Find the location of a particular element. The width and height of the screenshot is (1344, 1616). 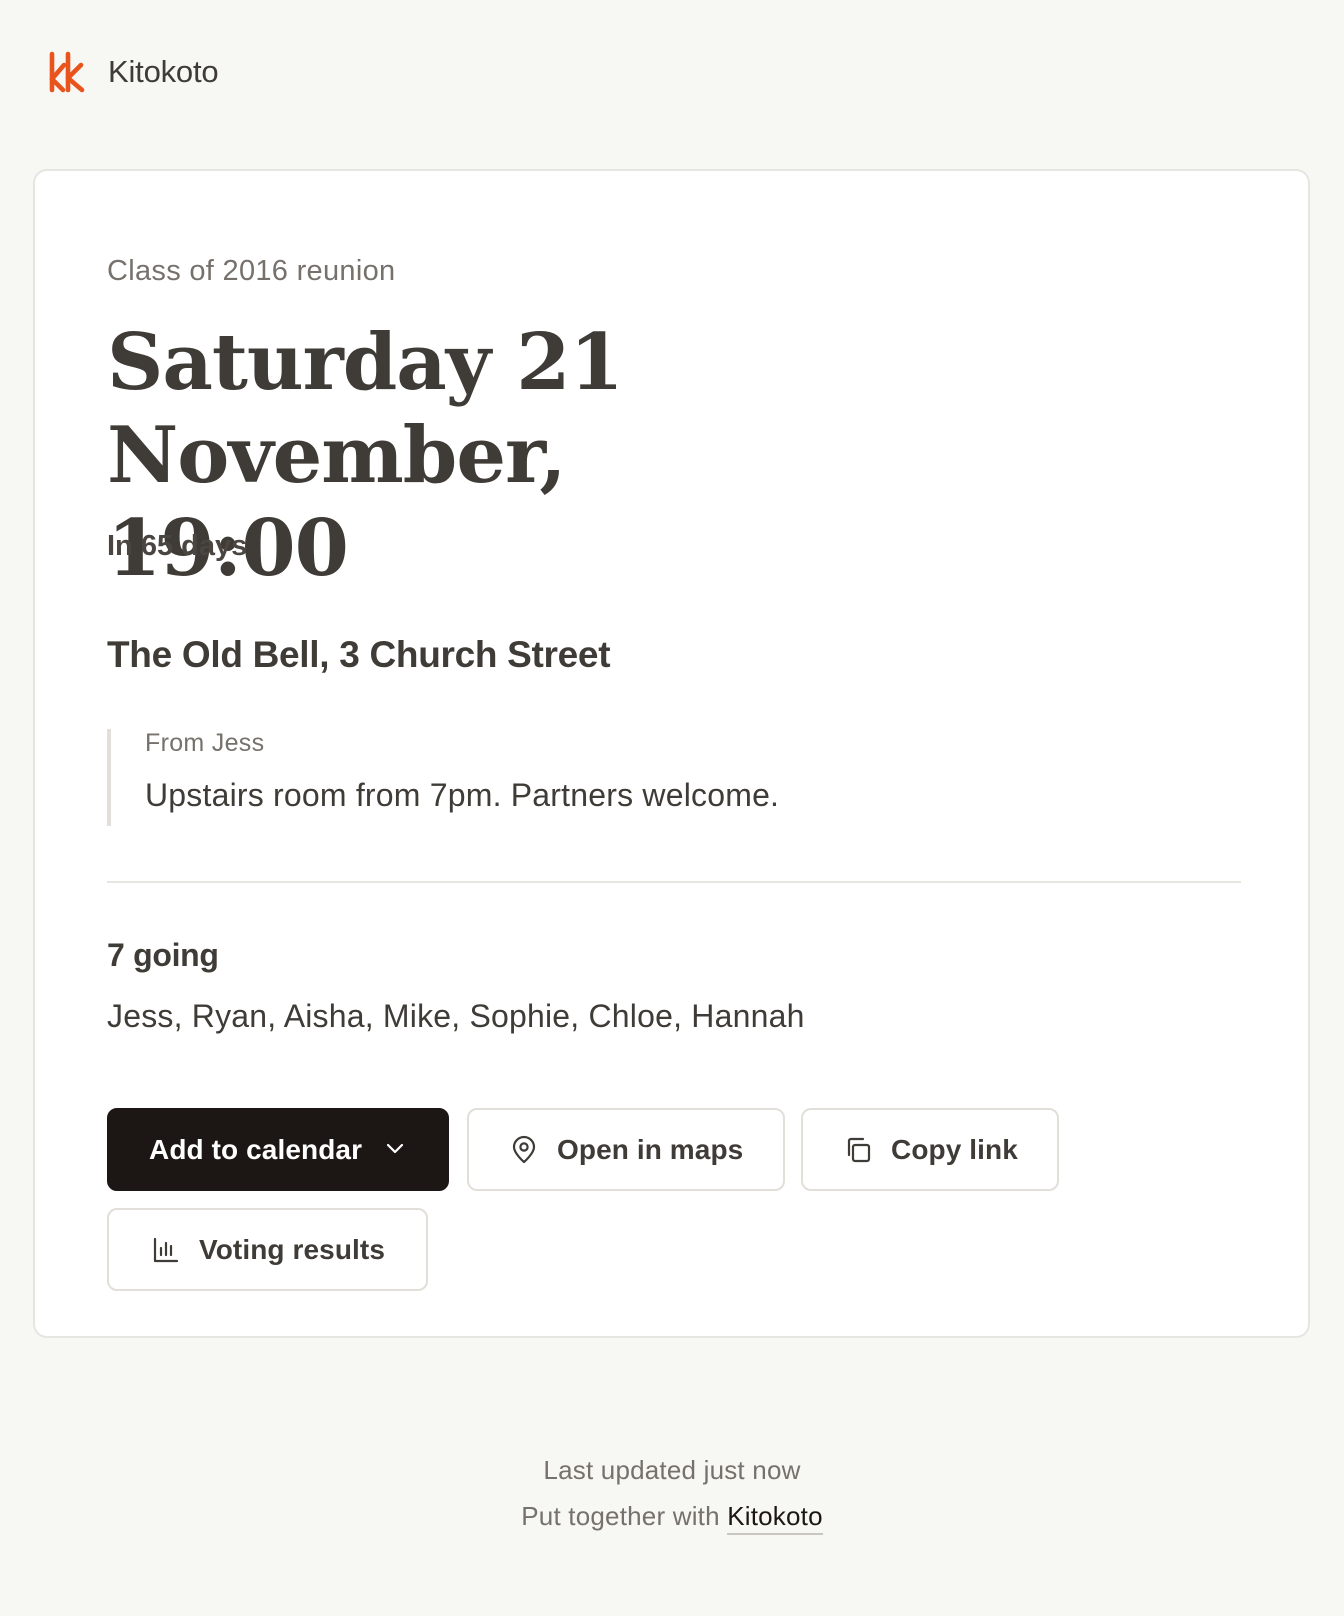

add-to-calendar-label: Add to calendar is located at coordinates (256, 1149).